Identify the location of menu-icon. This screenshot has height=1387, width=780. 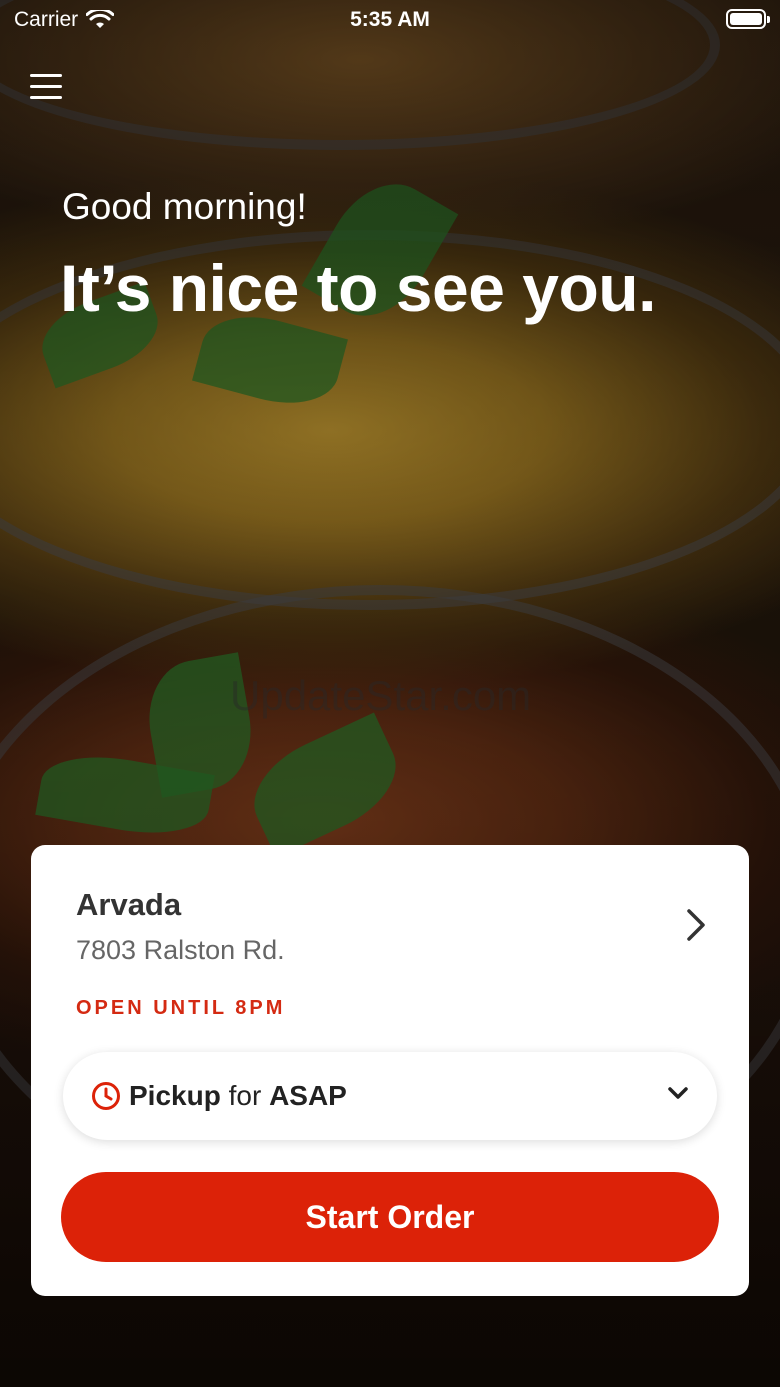
(46, 88).